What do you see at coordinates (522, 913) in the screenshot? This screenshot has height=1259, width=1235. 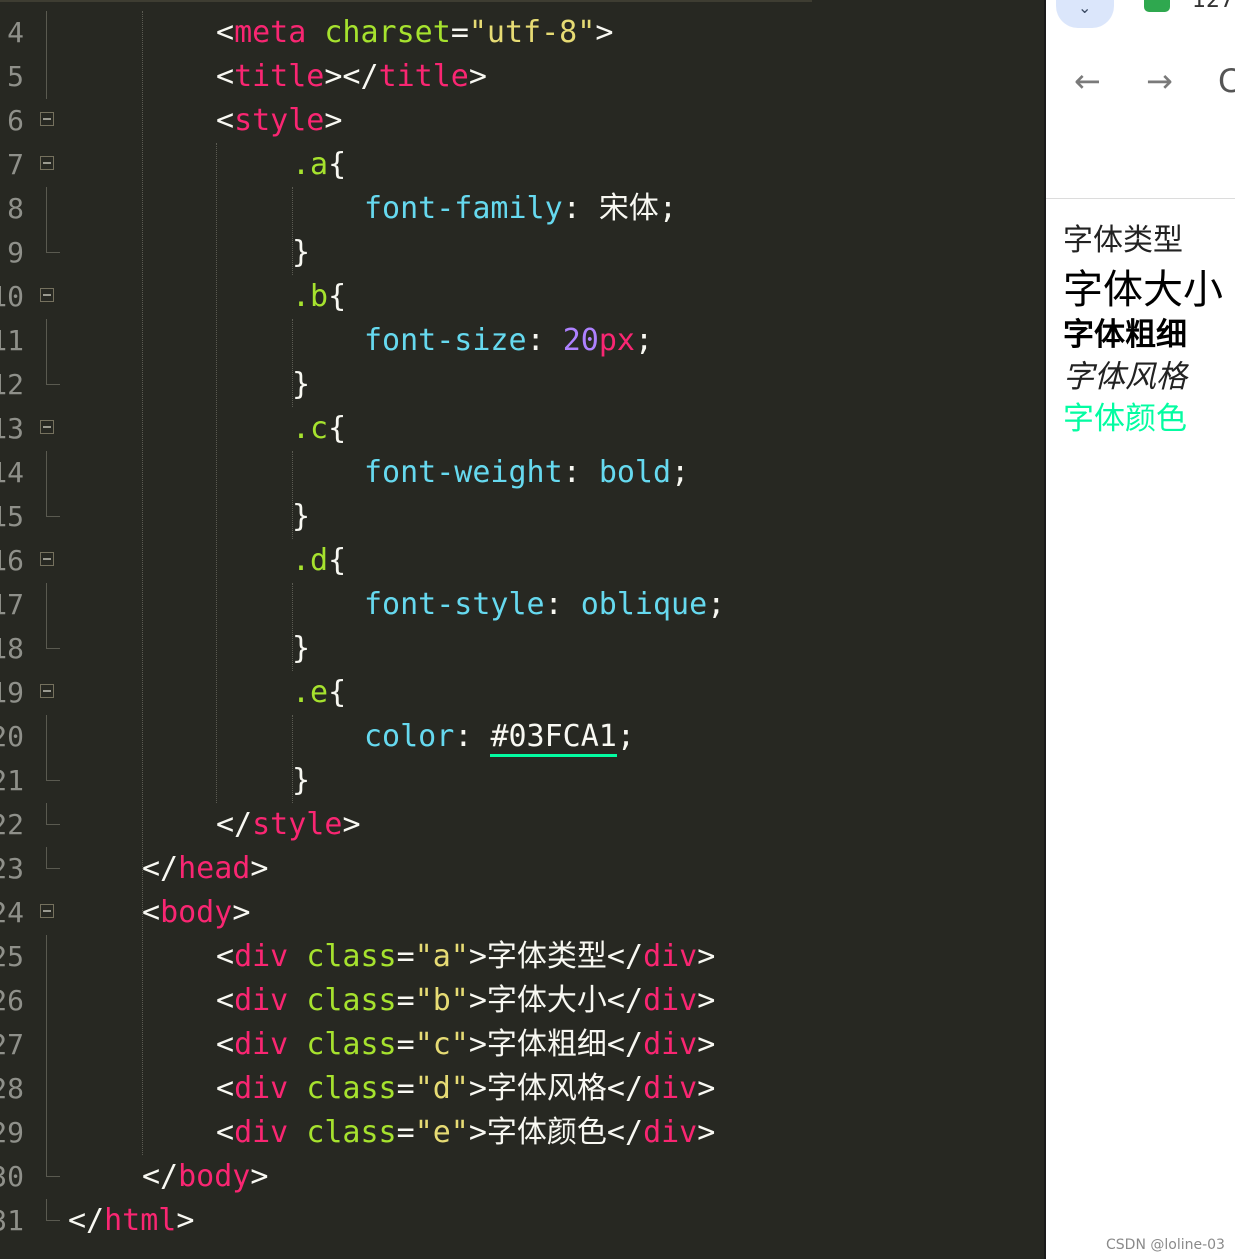 I see `code-line: 24 <body>` at bounding box center [522, 913].